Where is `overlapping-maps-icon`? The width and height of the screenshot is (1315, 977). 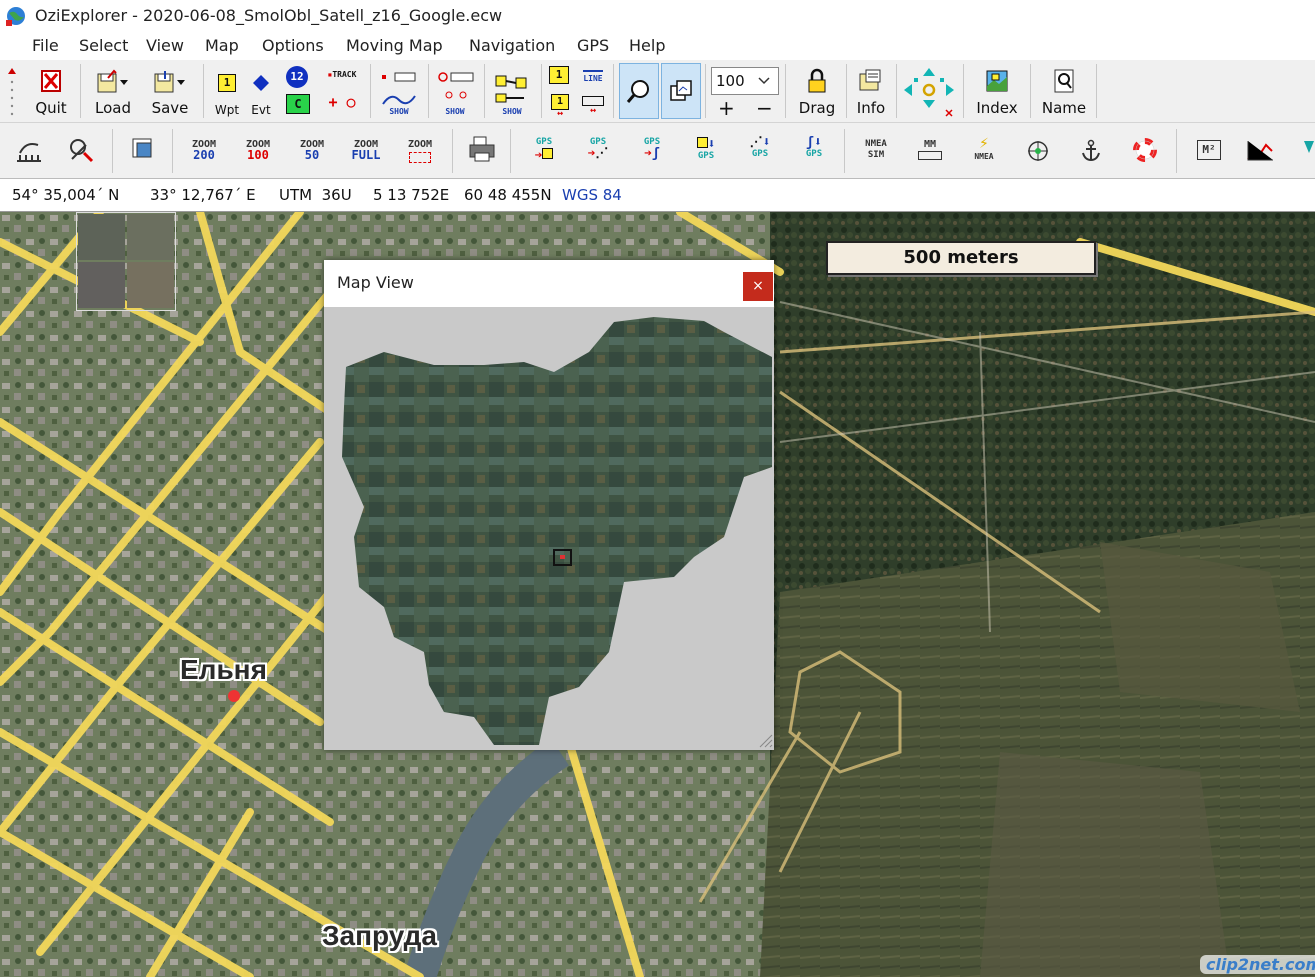
overlapping-maps-icon is located at coordinates (681, 90).